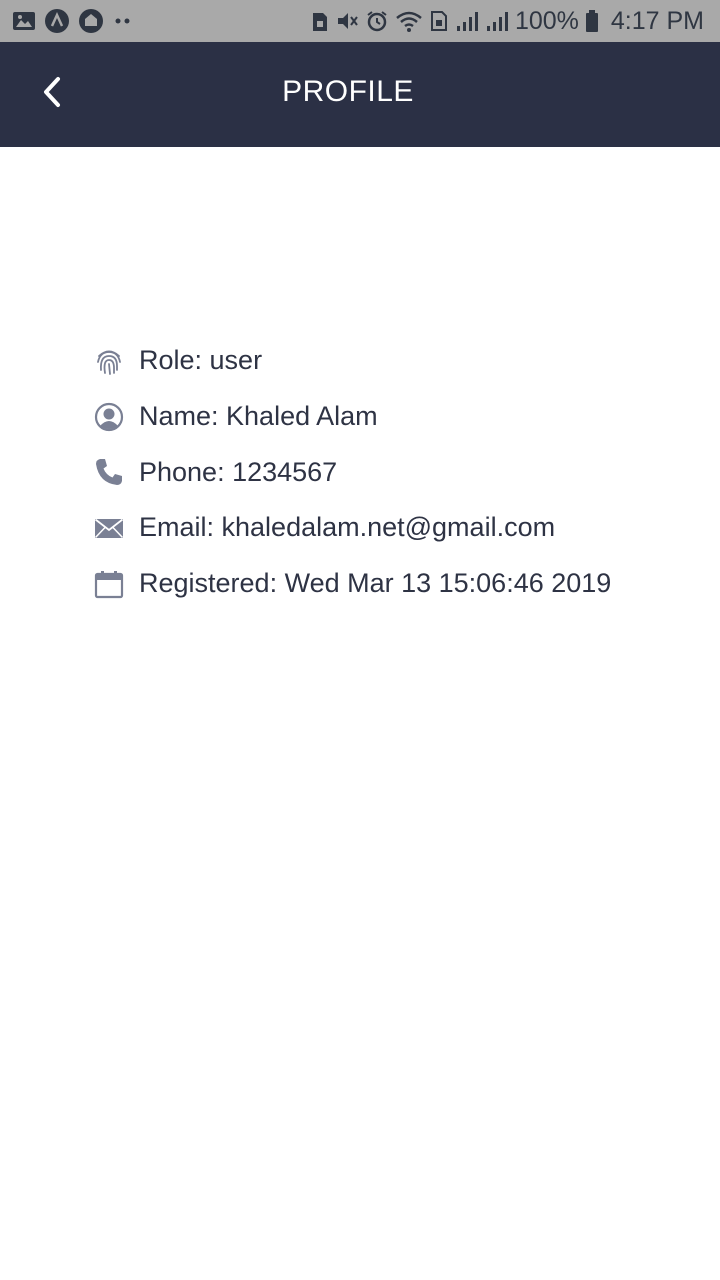 The image size is (720, 1280). Describe the element at coordinates (109, 528) in the screenshot. I see `envelope-icon` at that location.